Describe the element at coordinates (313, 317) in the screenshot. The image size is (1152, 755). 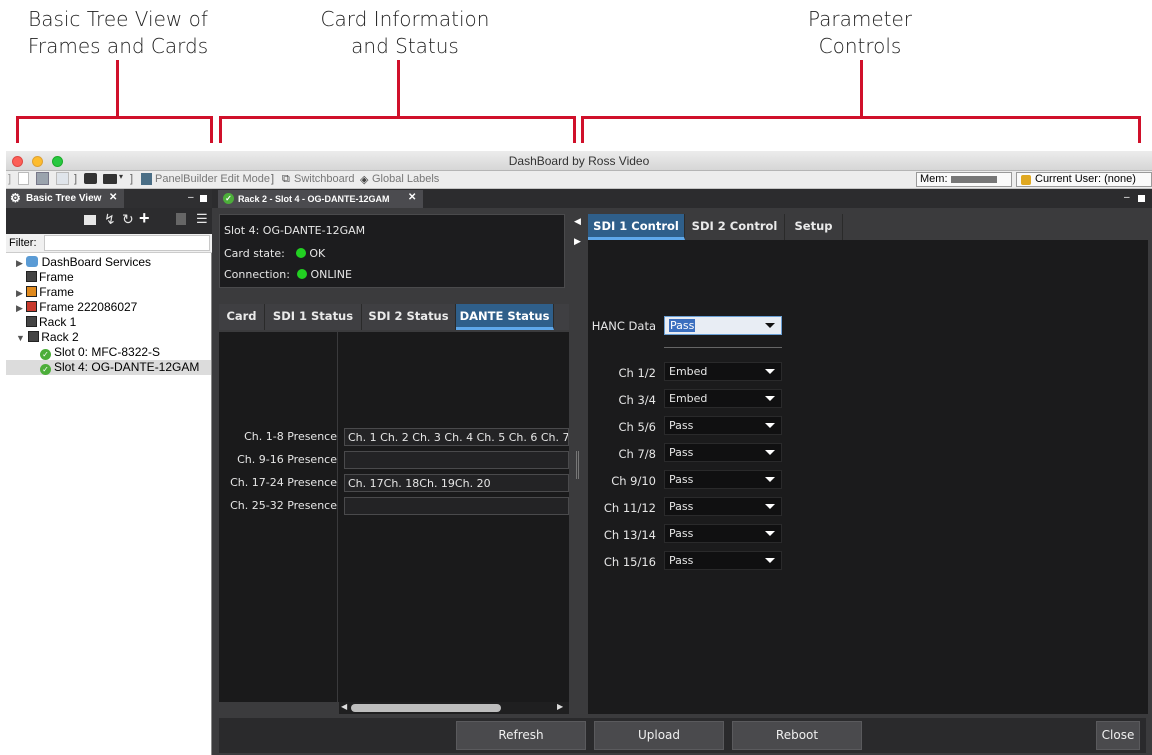
I see `tab-sdi1-status: SDI 1 Status` at that location.